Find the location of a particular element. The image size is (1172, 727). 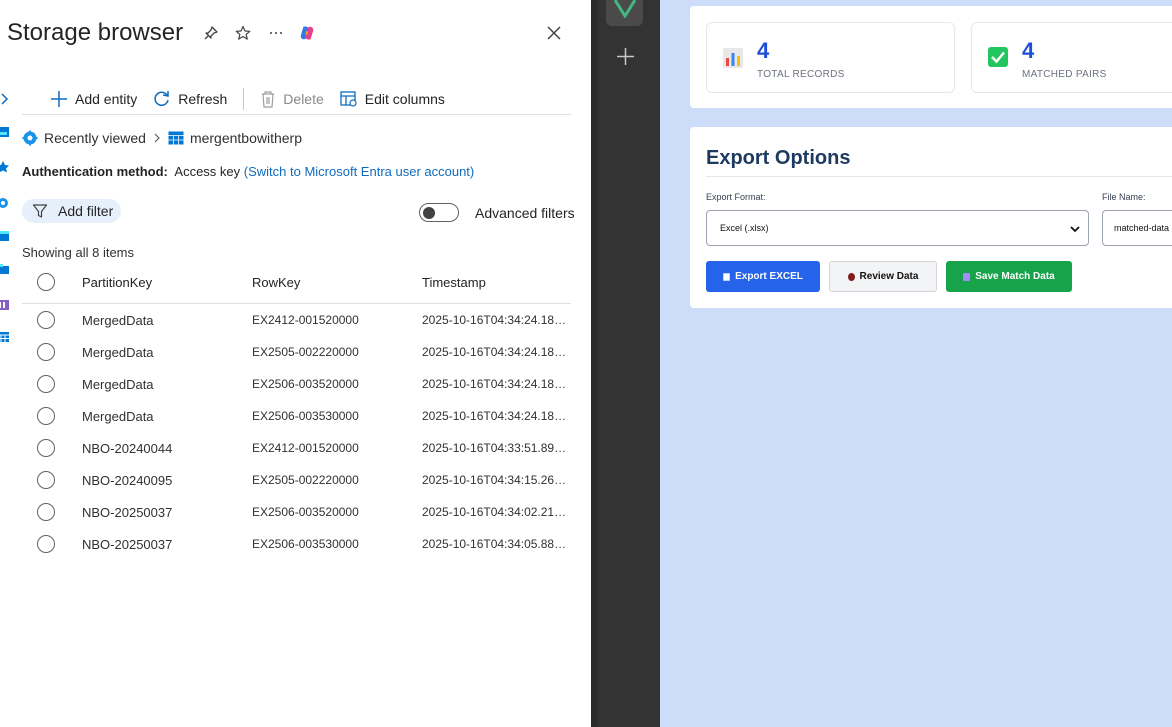

edit-columns-label: Edit columns is located at coordinates (404, 99).